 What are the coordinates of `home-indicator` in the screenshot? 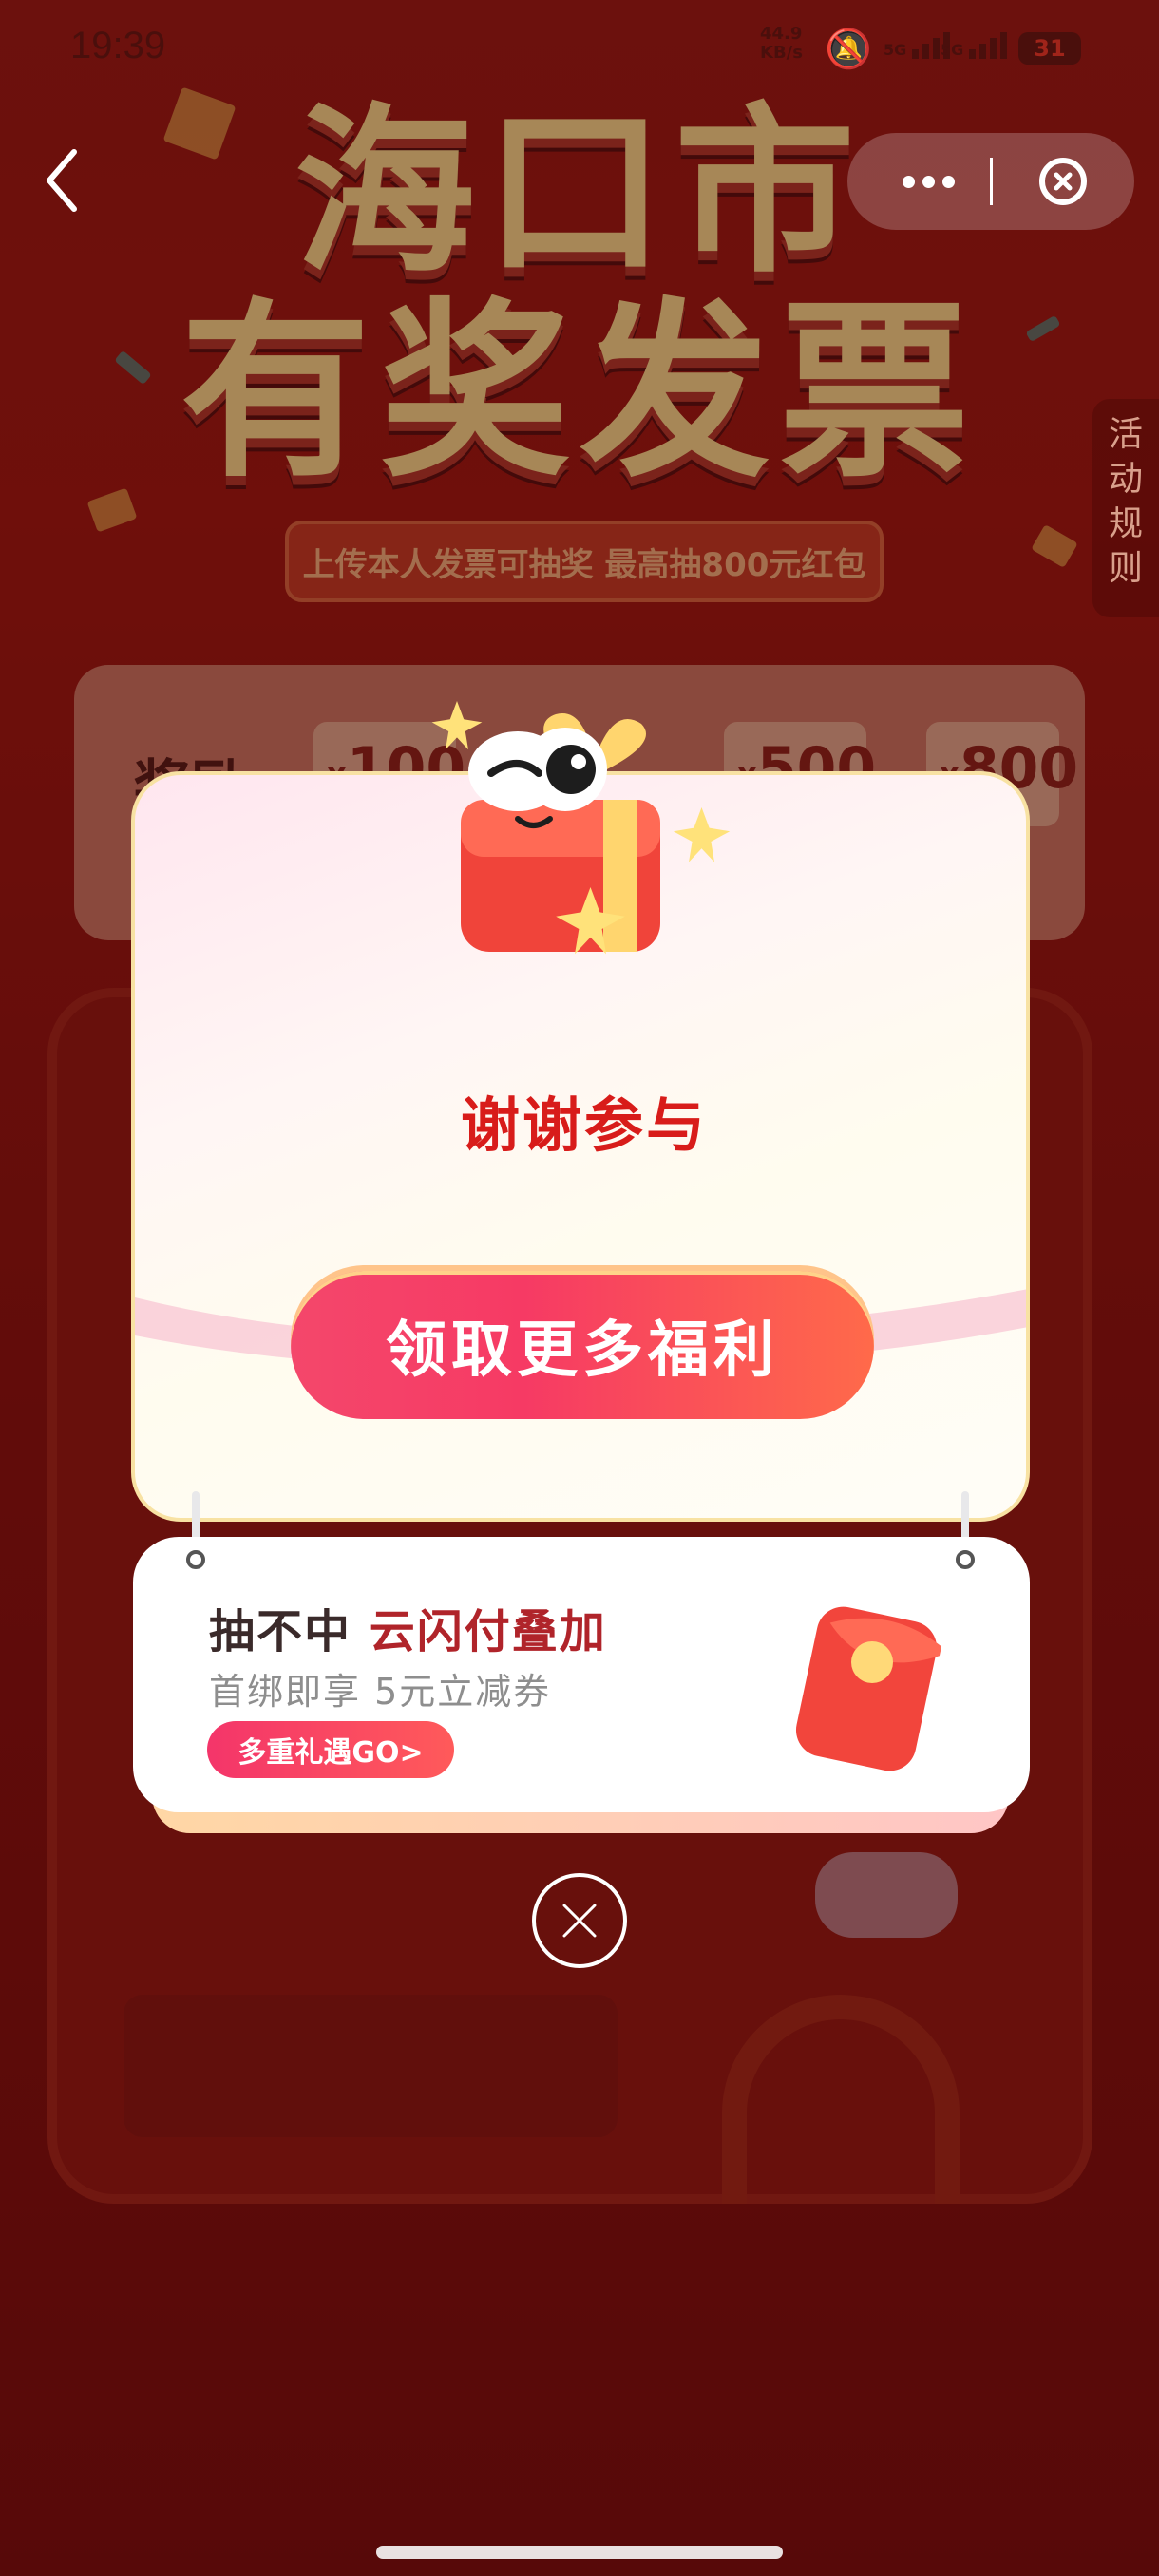 It's located at (579, 2552).